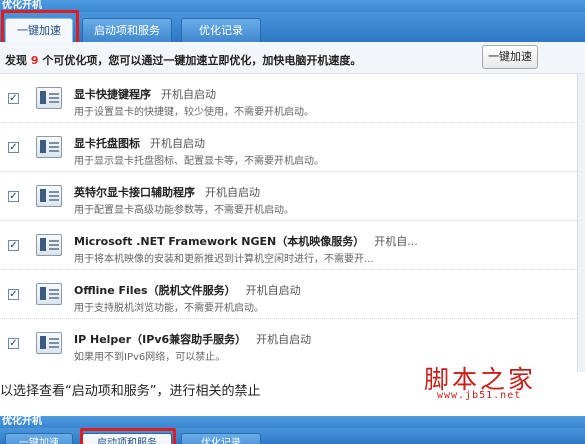 Image resolution: width=585 pixels, height=444 pixels. Describe the element at coordinates (581, 223) in the screenshot. I see `list-scrollbar` at that location.